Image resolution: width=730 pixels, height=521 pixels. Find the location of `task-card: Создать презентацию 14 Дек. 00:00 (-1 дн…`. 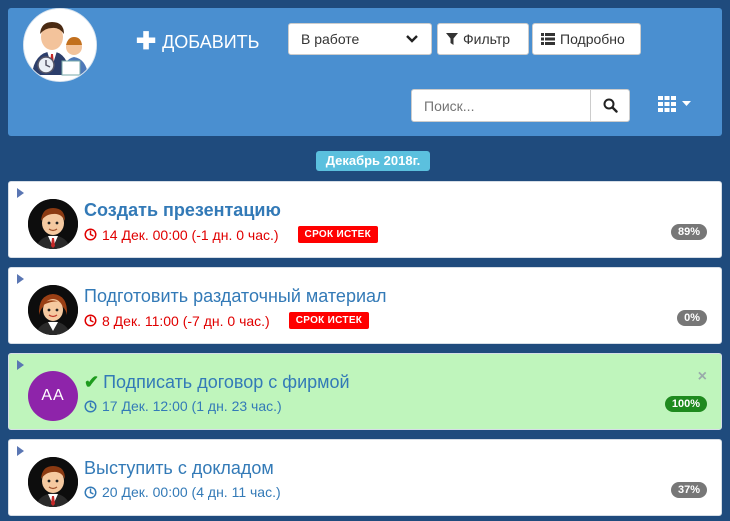

task-card: Создать презентацию 14 Дек. 00:00 (-1 дн… is located at coordinates (365, 219).